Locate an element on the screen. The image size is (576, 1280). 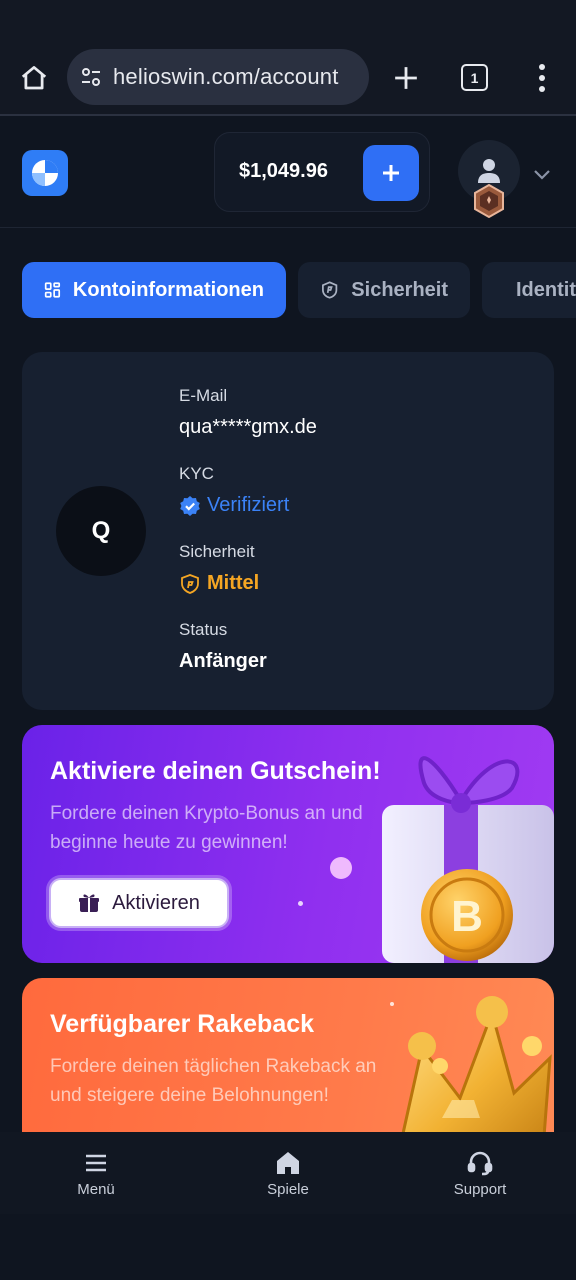
promo-title: Aktiviere deinen Gutschein! is located at coordinates (215, 771).